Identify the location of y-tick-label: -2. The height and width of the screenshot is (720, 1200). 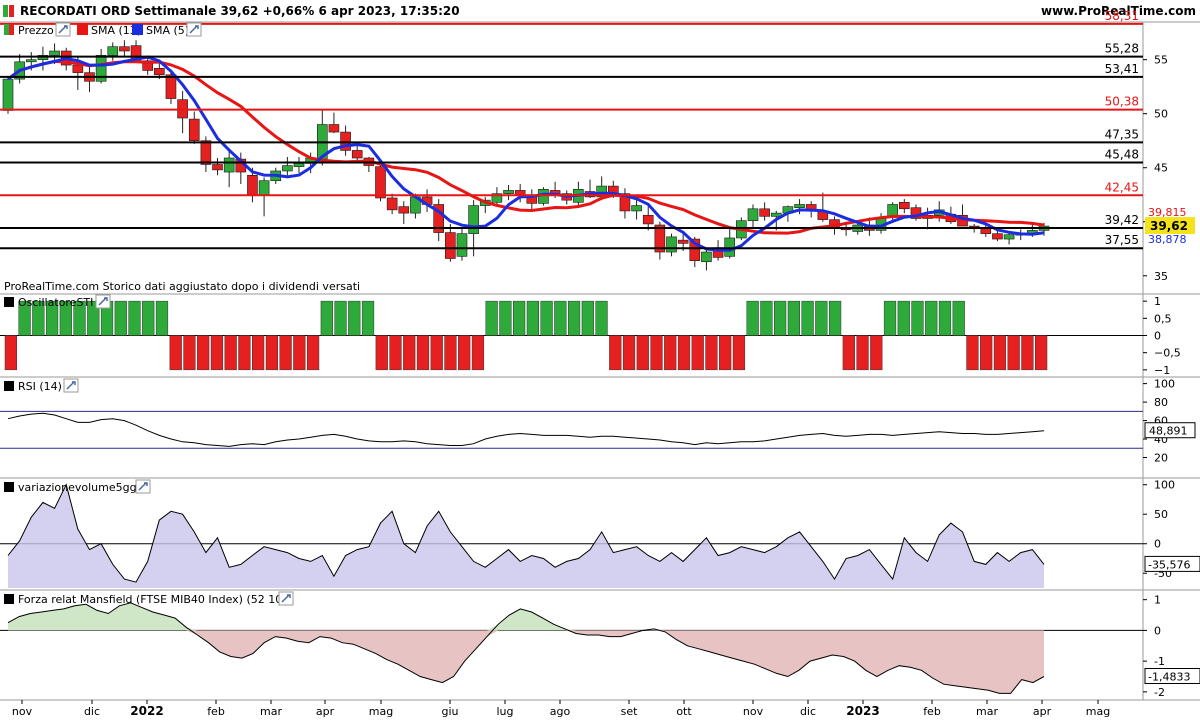
(1159, 692).